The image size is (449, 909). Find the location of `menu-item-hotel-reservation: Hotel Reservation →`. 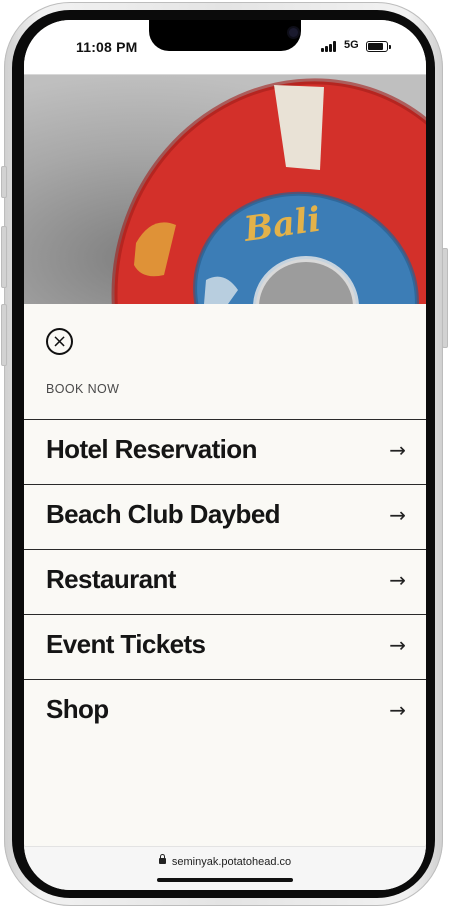

menu-item-hotel-reservation: Hotel Reservation → is located at coordinates (225, 451).